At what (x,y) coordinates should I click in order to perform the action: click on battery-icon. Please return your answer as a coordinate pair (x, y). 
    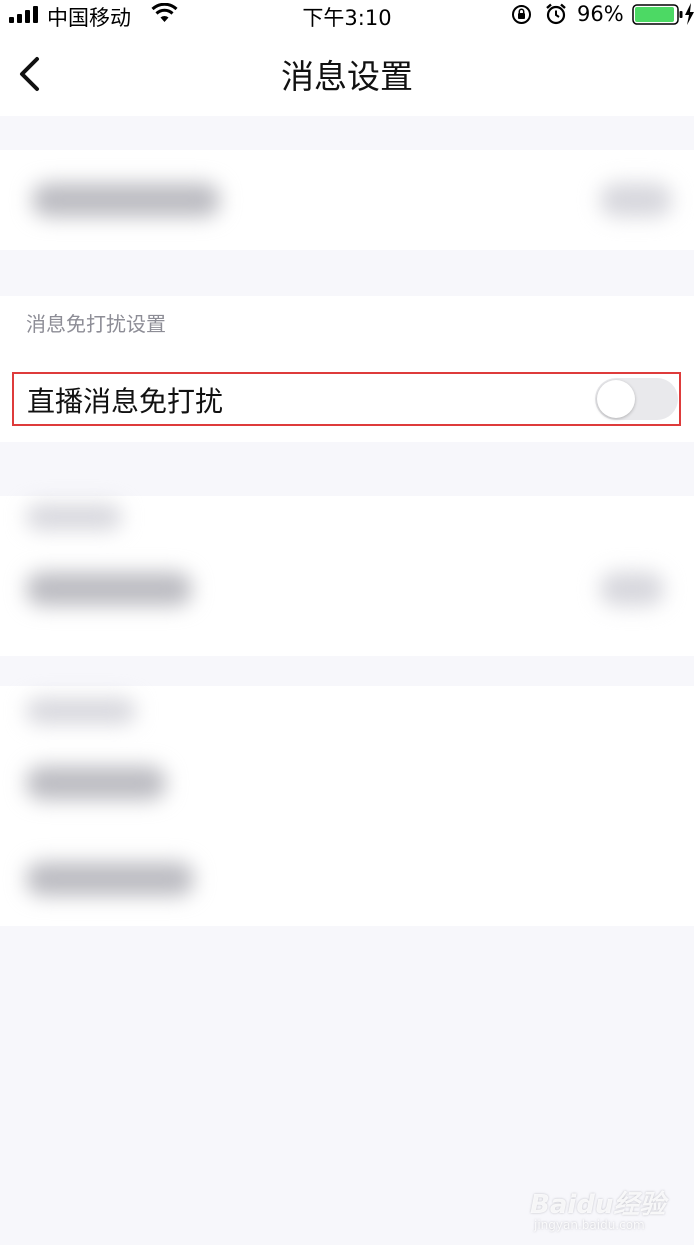
    Looking at the image, I should click on (657, 14).